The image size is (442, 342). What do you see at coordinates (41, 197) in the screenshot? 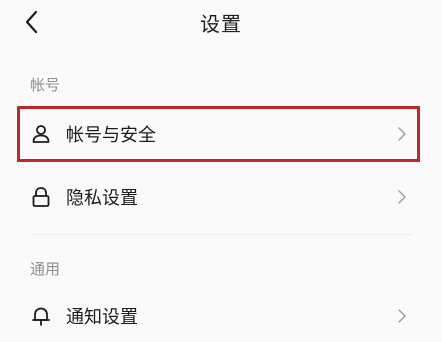
I see `lock-icon` at bounding box center [41, 197].